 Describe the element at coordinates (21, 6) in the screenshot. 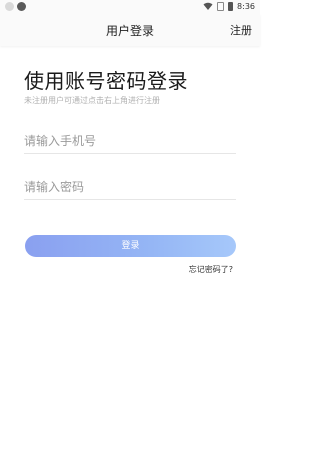

I see `app-indicator-icon` at that location.